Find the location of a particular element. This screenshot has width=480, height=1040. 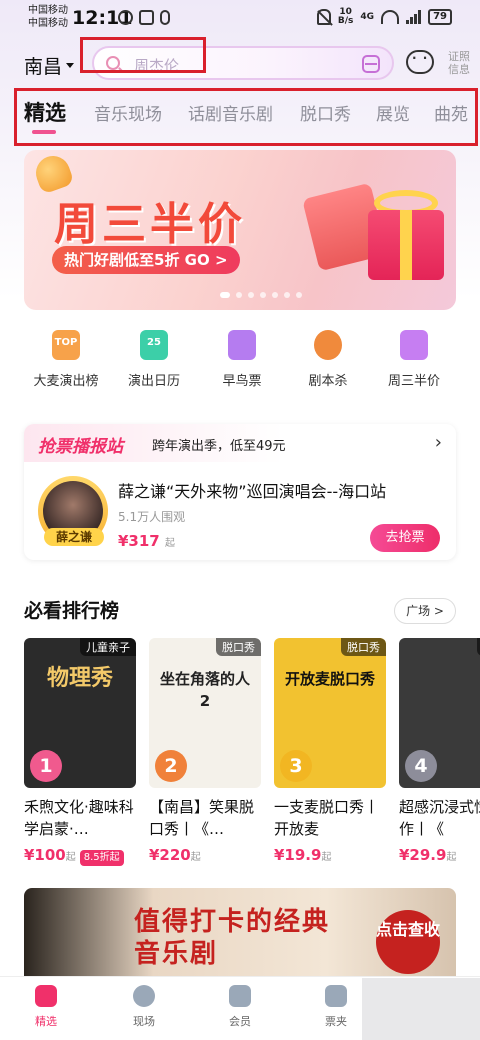

promo-text: 值得打卡的经典音乐剧 is located at coordinates (232, 938).